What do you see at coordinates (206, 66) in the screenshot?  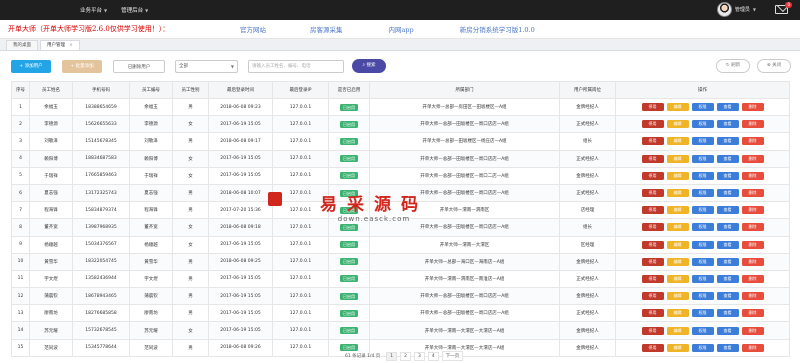 I see `status-filter-select: 全部 ▼` at bounding box center [206, 66].